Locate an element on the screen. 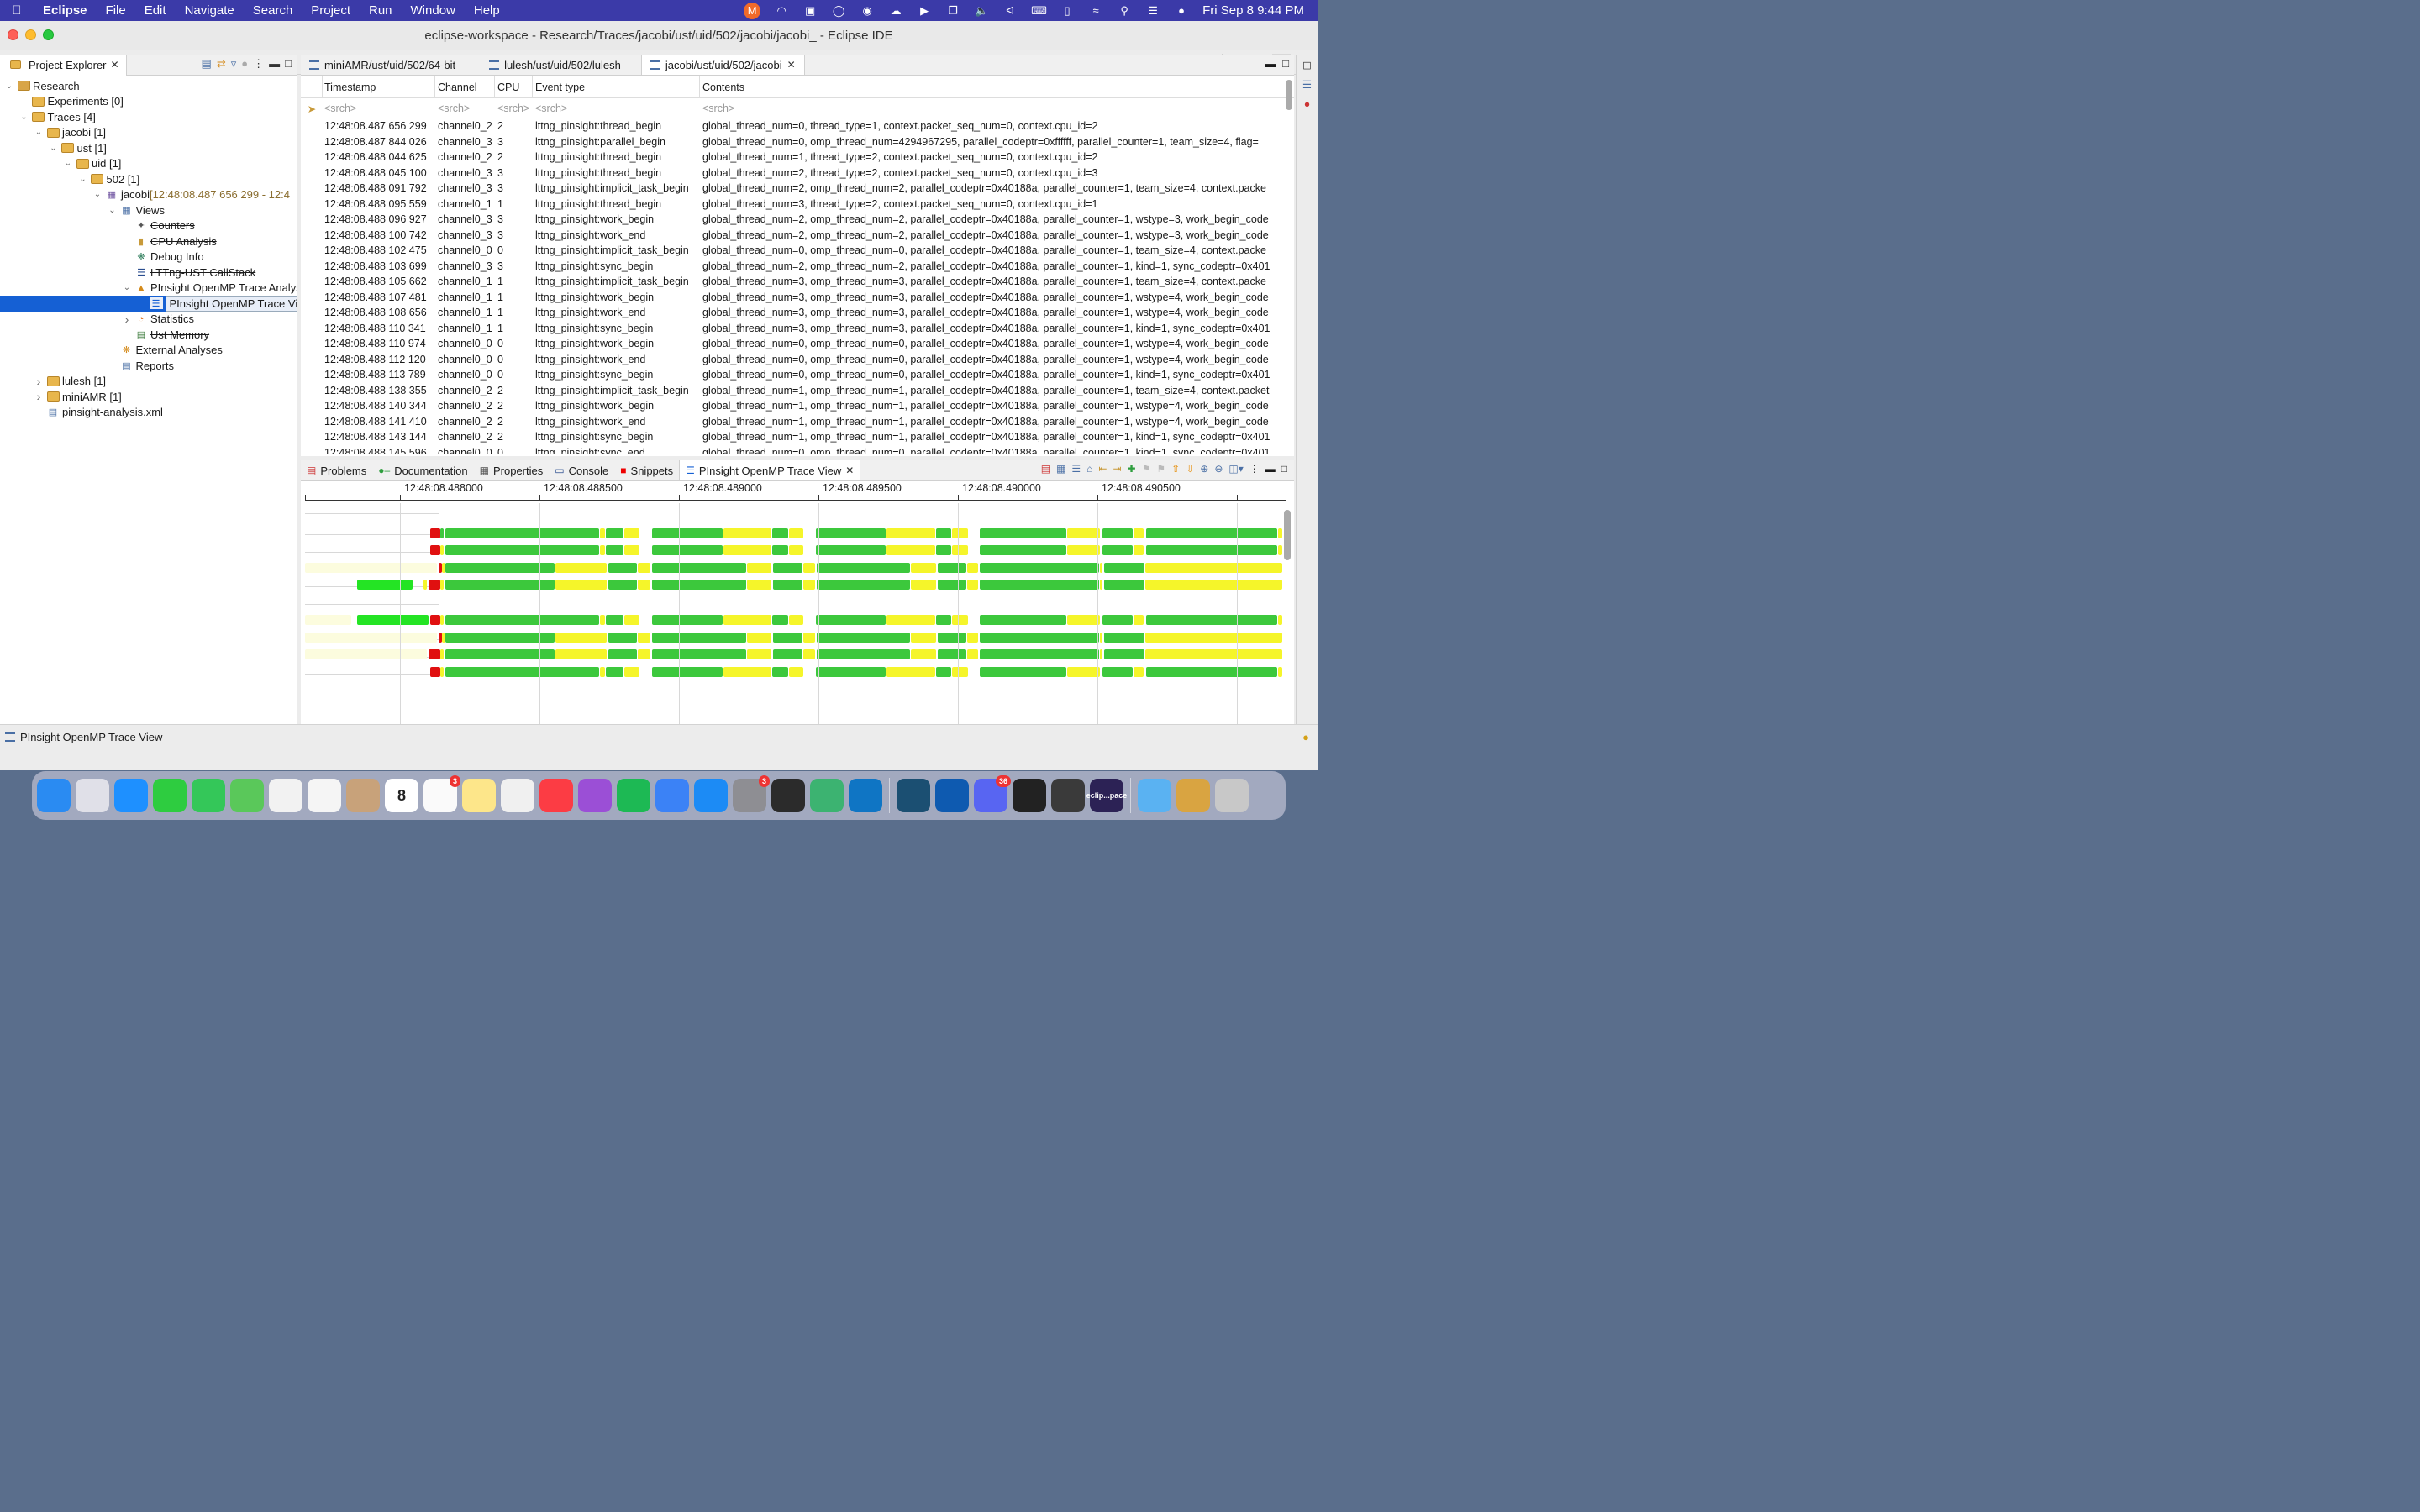 The image size is (2420, 1512). search-input-timestamp: <srch> is located at coordinates (379, 108).